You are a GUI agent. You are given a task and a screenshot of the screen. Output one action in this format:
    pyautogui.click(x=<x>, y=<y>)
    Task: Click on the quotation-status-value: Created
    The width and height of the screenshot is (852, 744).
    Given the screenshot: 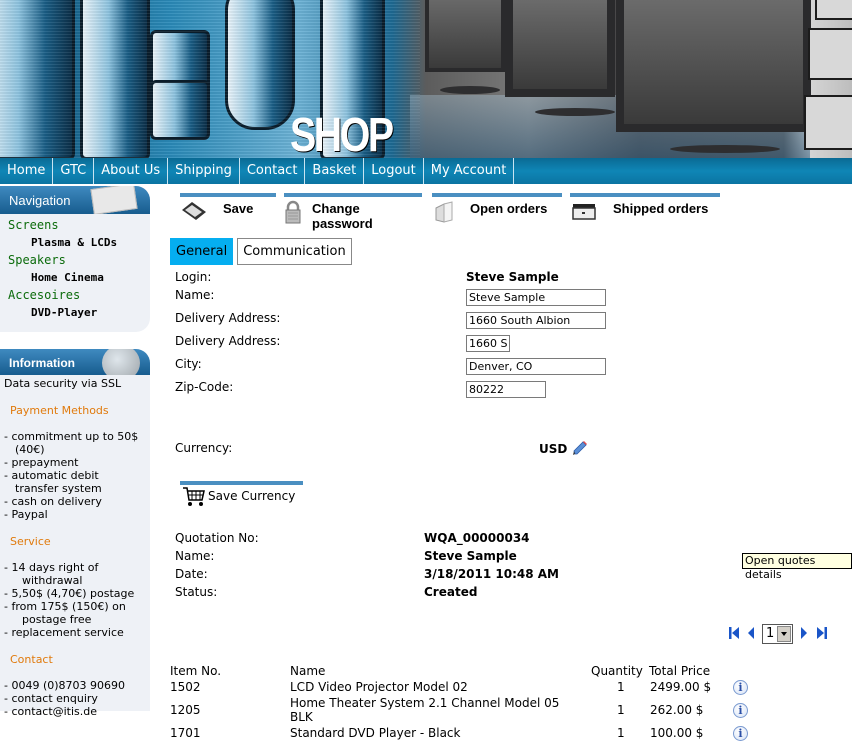 What is the action you would take?
    pyautogui.click(x=451, y=592)
    